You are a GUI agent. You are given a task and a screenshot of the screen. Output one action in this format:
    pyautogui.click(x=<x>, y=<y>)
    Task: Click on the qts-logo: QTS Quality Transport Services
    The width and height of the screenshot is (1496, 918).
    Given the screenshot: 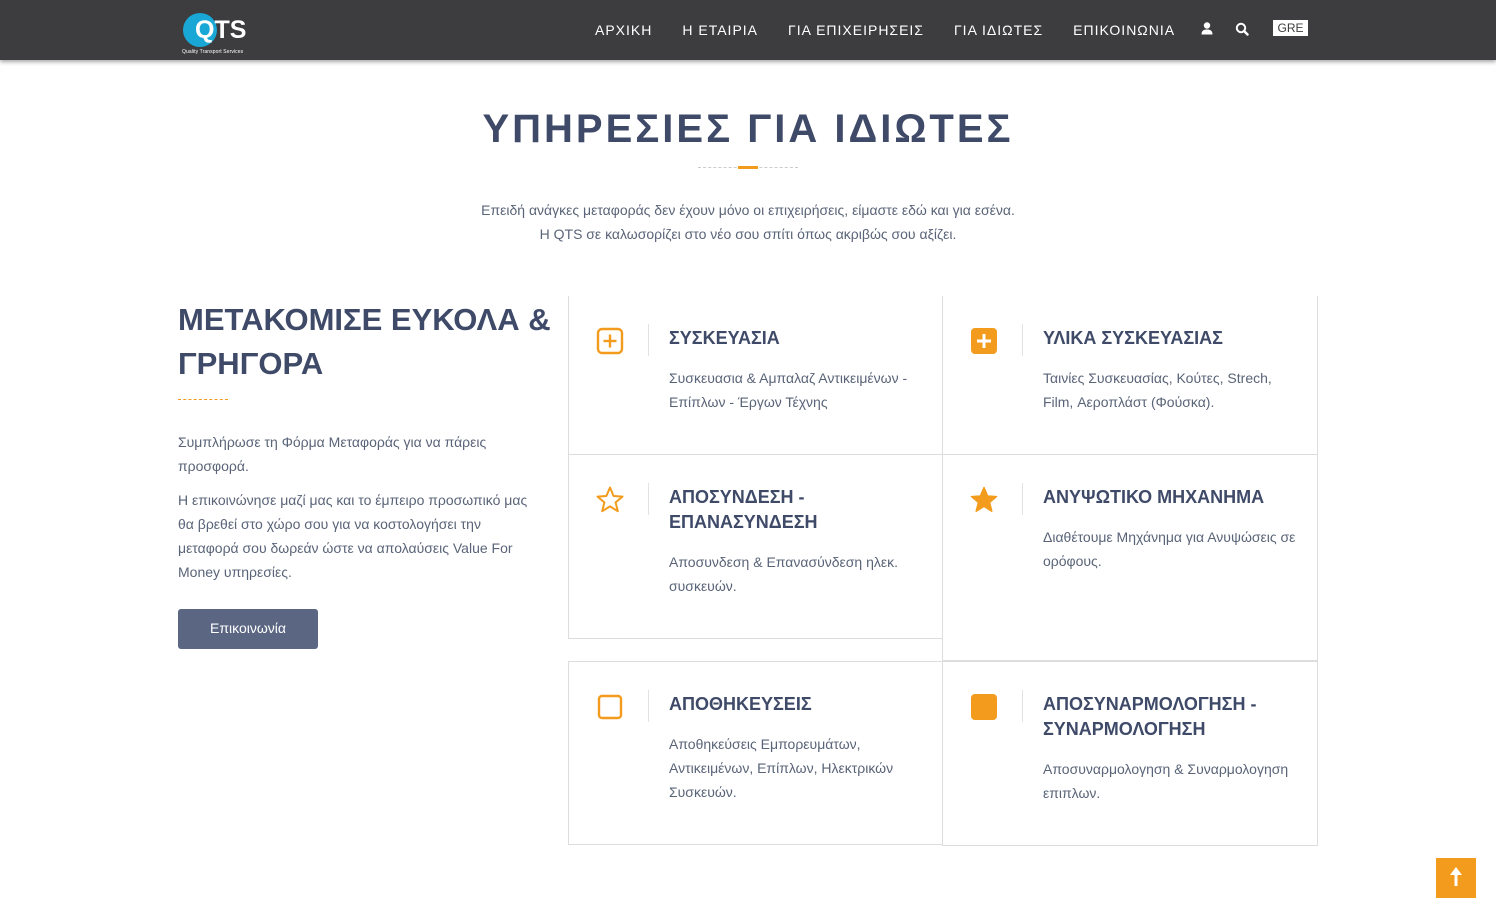 What is the action you would take?
    pyautogui.click(x=223, y=35)
    